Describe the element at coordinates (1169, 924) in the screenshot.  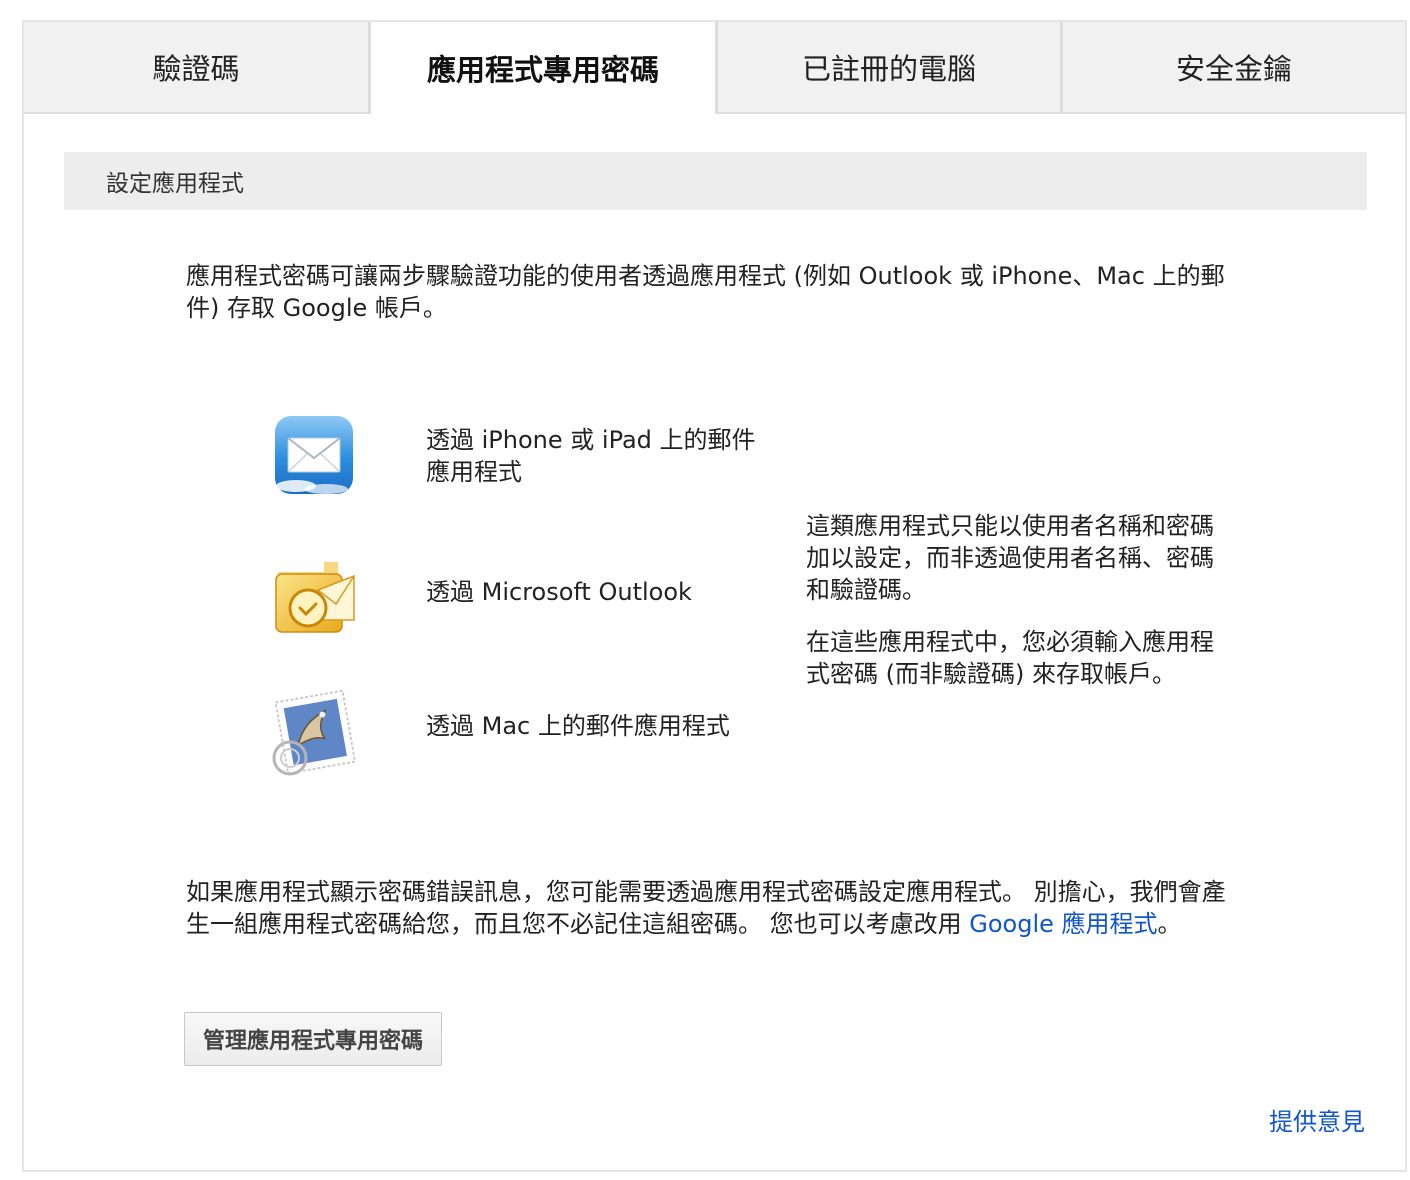
I see `troubleshoot-end: 。` at that location.